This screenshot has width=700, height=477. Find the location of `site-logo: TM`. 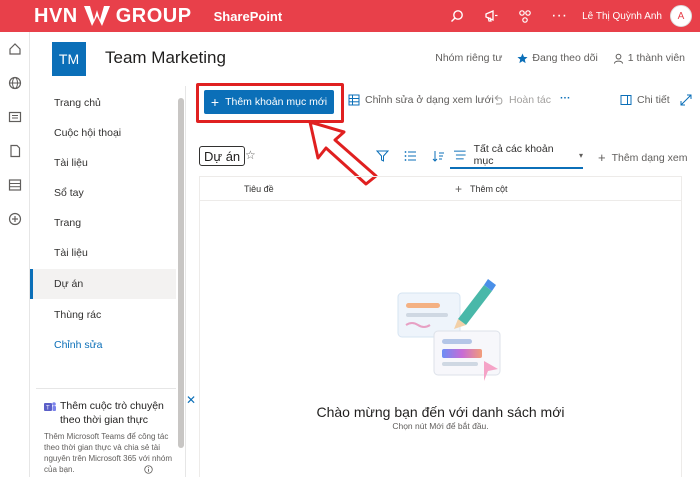

site-logo: TM is located at coordinates (69, 59).